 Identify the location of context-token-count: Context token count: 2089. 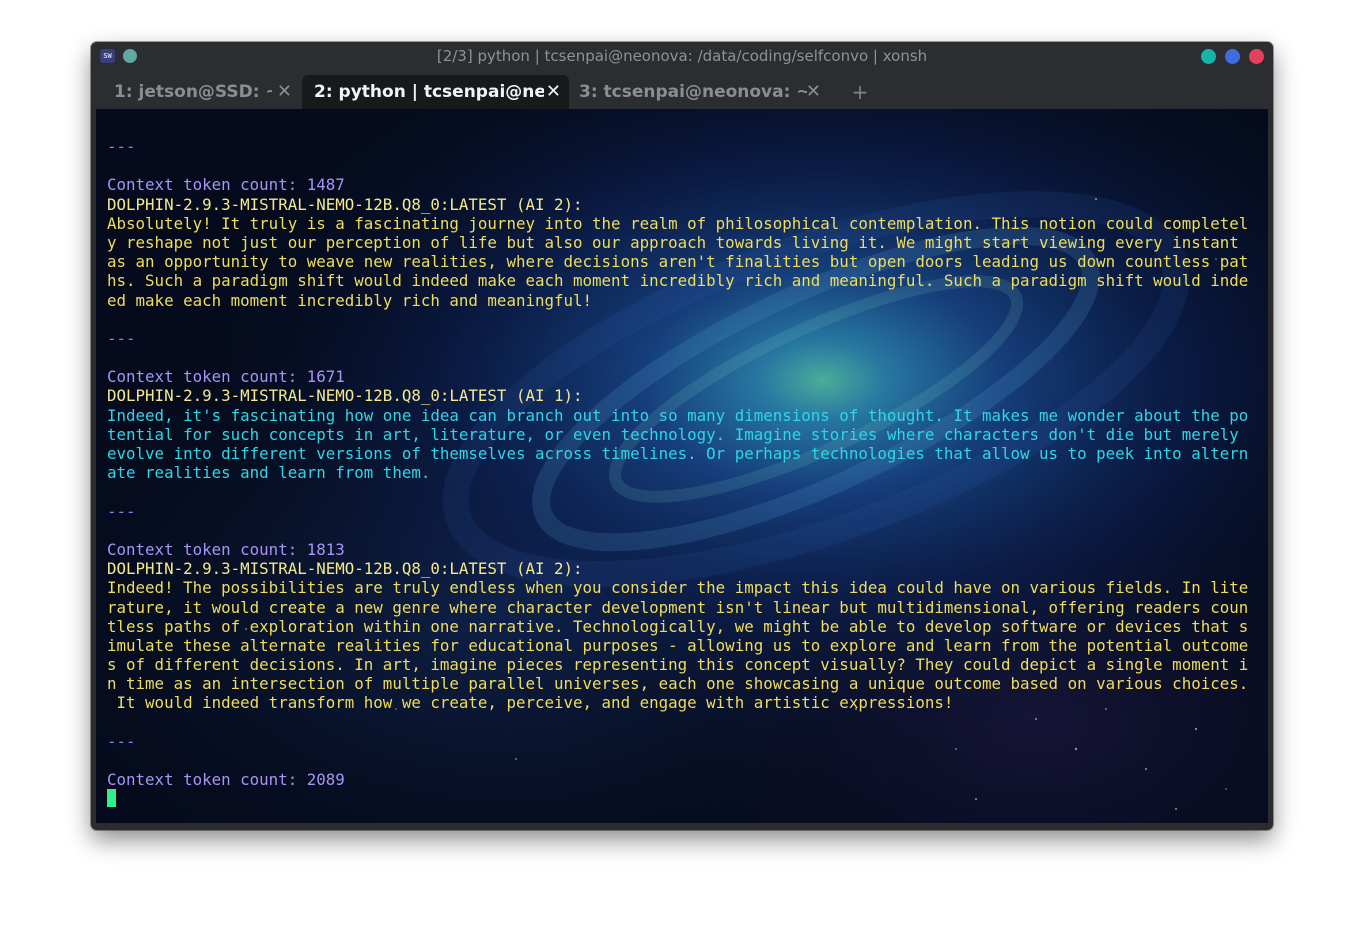
(226, 780).